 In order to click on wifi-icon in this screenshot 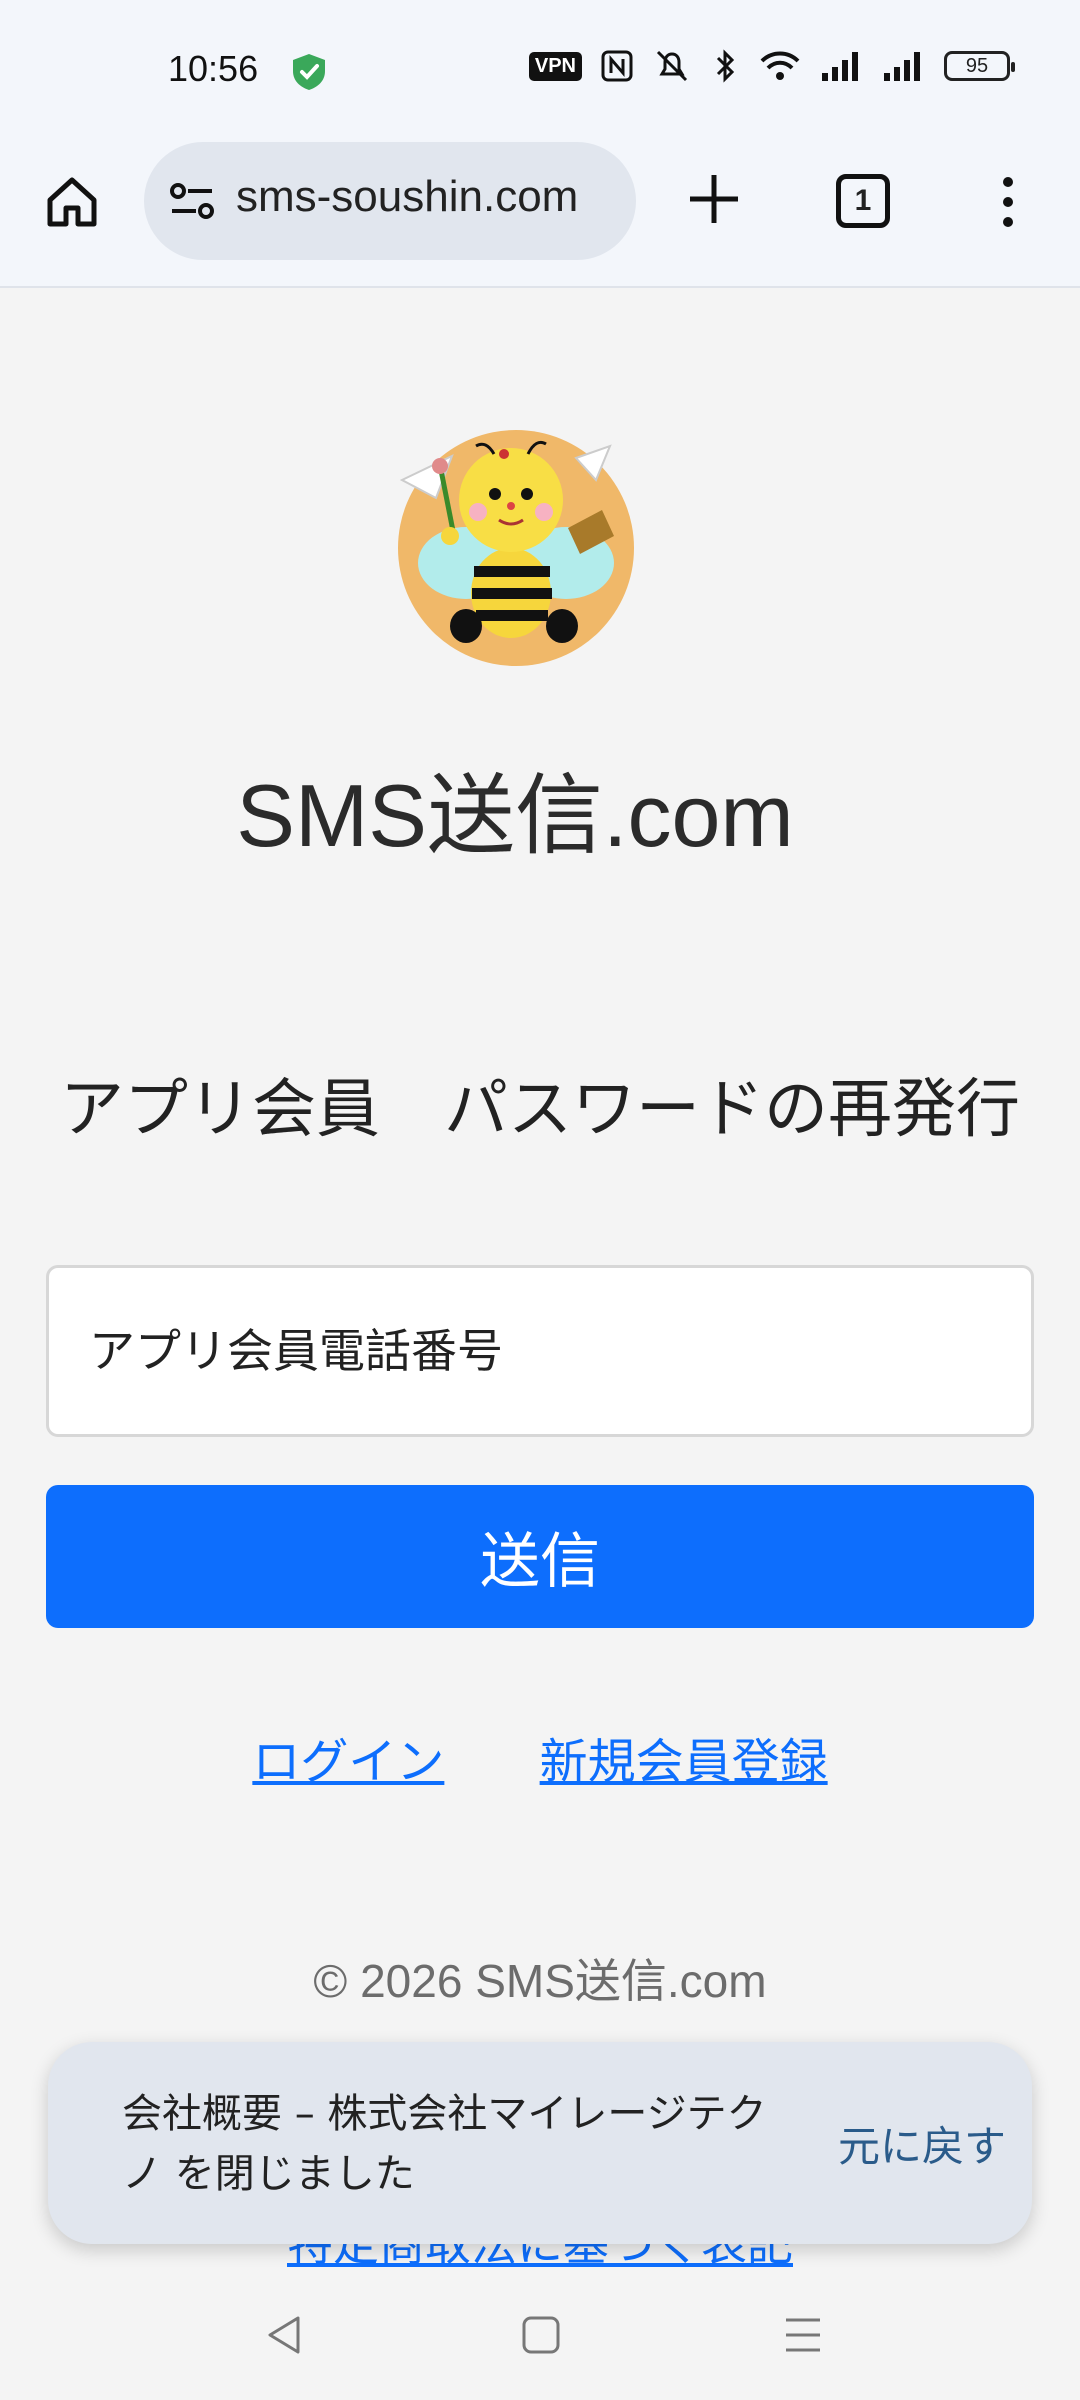, I will do `click(780, 65)`.